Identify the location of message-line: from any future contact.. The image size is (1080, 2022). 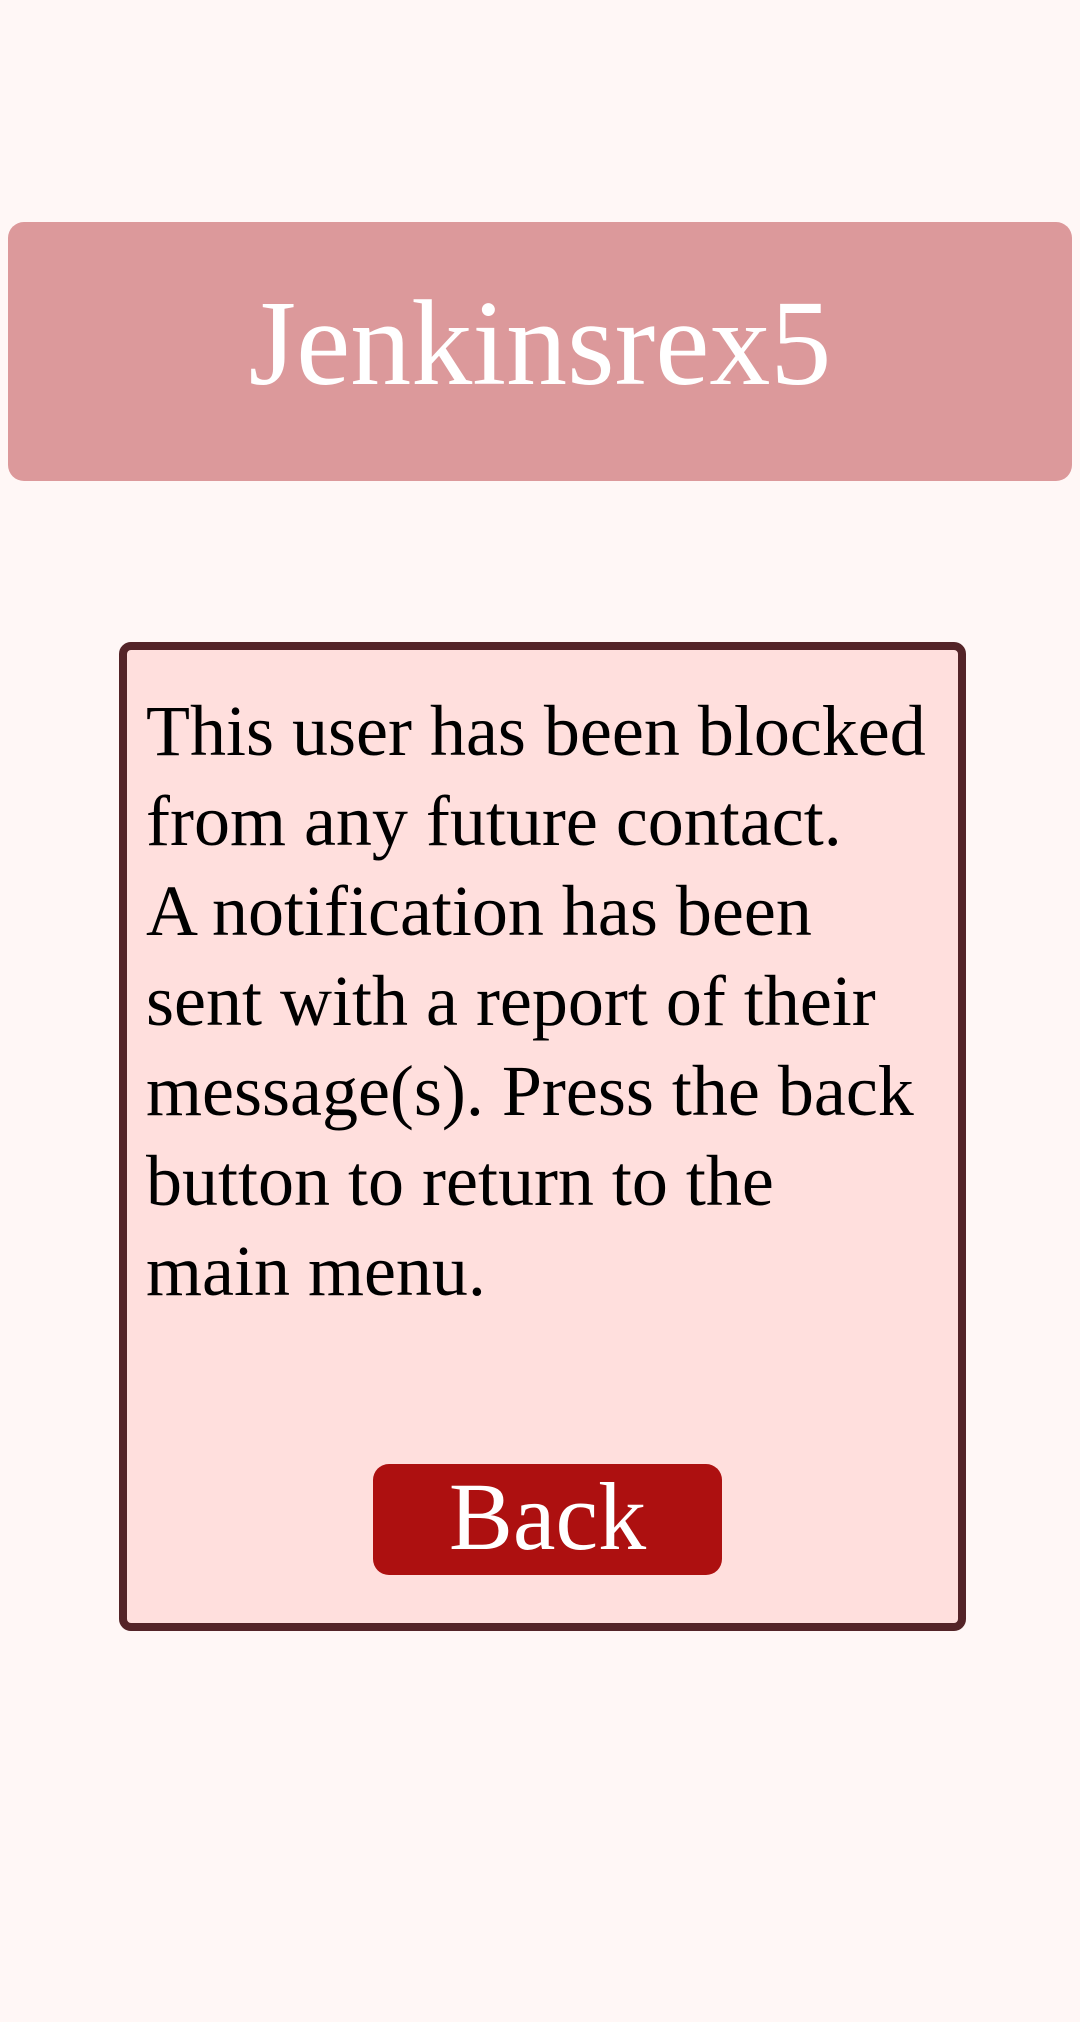
(494, 821).